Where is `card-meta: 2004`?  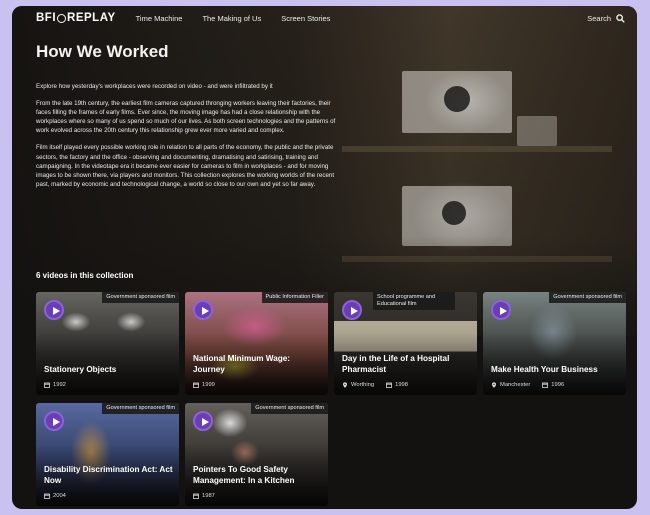 card-meta: 2004 is located at coordinates (55, 496).